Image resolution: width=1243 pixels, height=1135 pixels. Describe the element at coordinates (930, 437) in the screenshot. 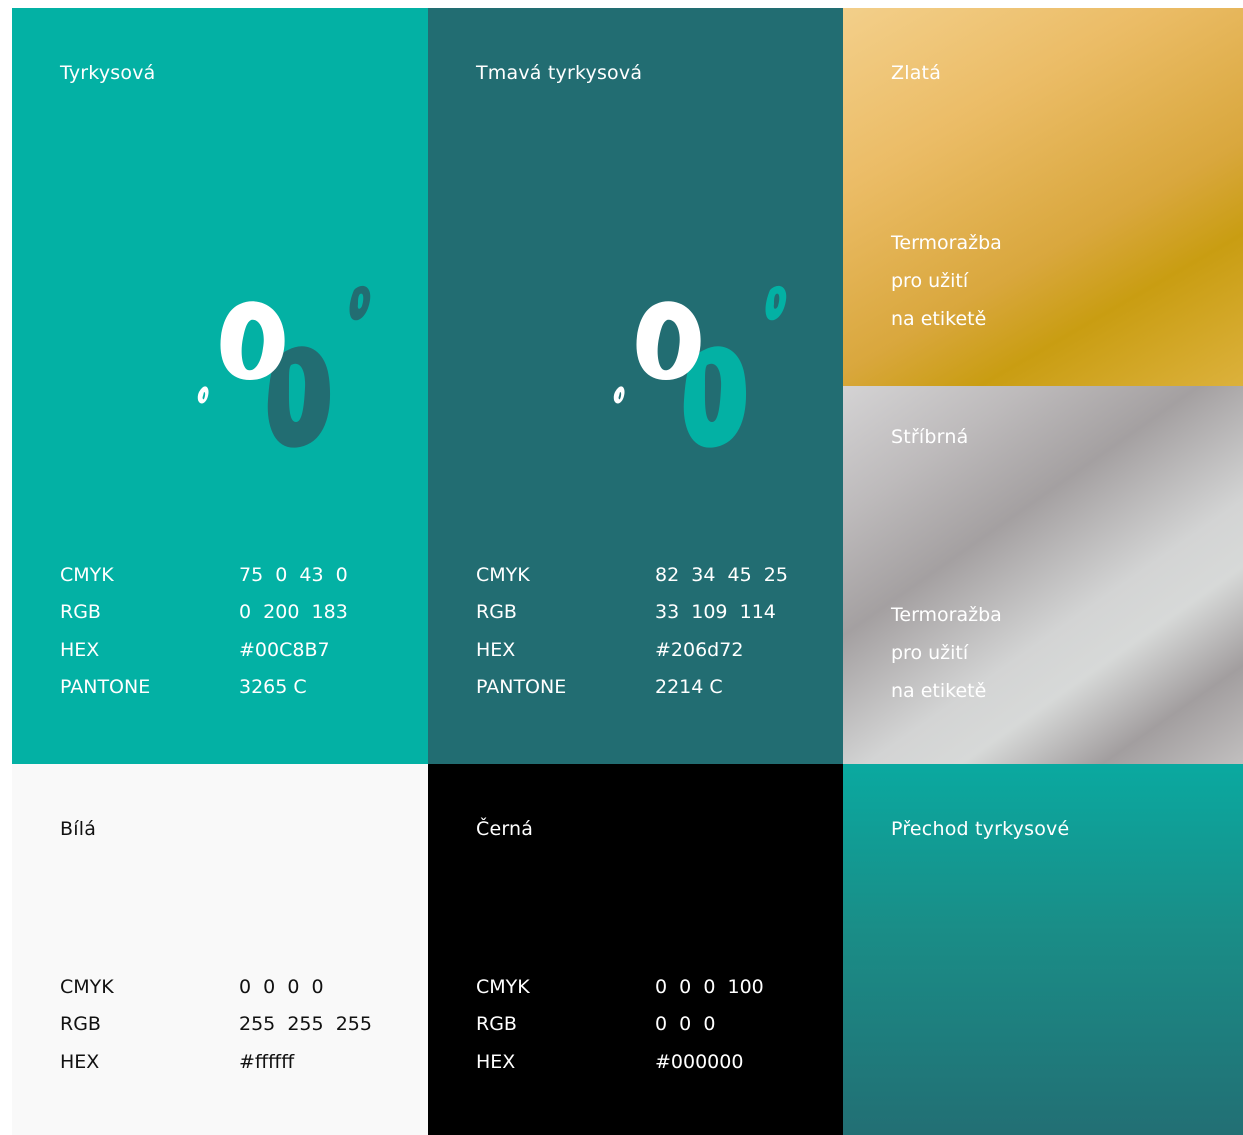

I see `swatch-title: Stříbrná` at that location.